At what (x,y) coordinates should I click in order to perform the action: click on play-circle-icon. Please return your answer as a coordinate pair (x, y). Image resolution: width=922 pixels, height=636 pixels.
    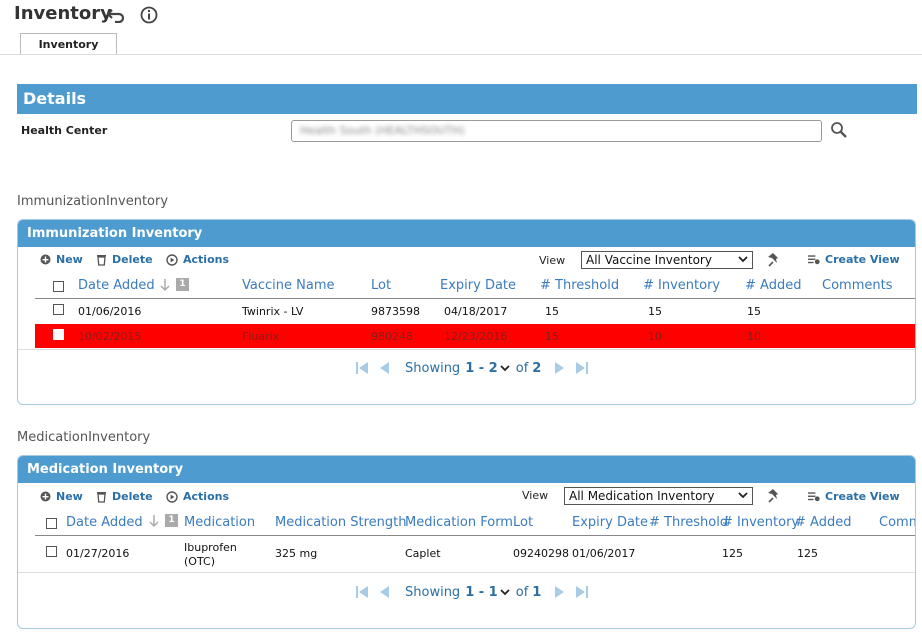
    Looking at the image, I should click on (172, 496).